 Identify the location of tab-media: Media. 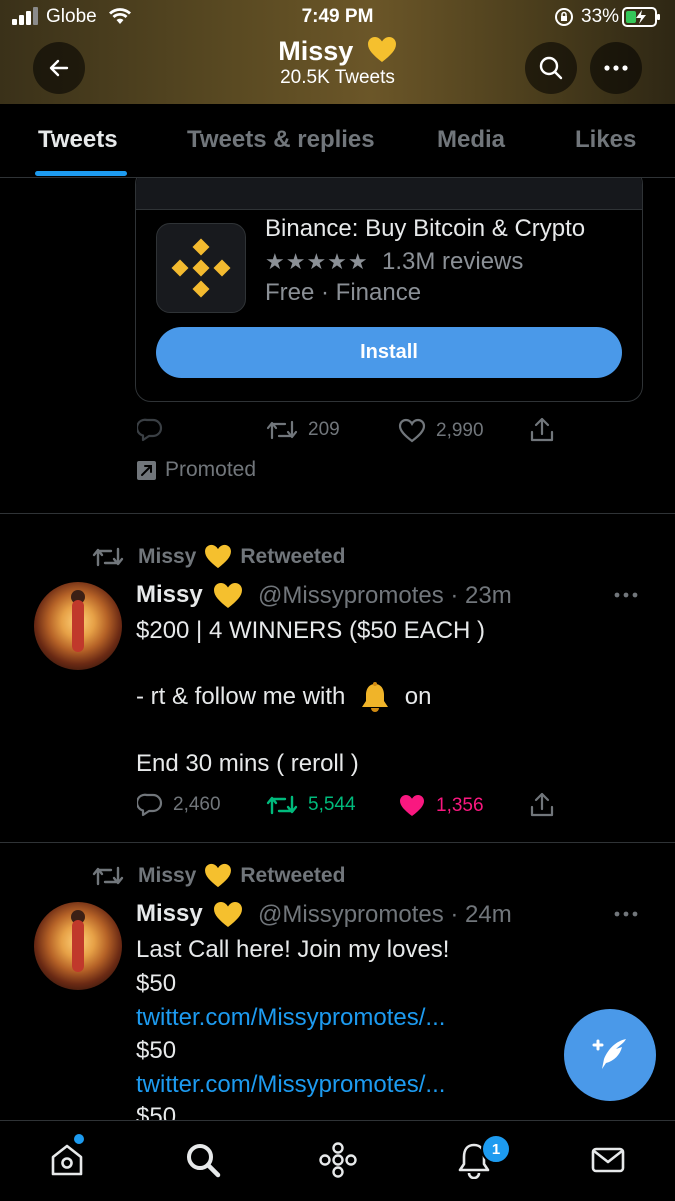
(471, 140).